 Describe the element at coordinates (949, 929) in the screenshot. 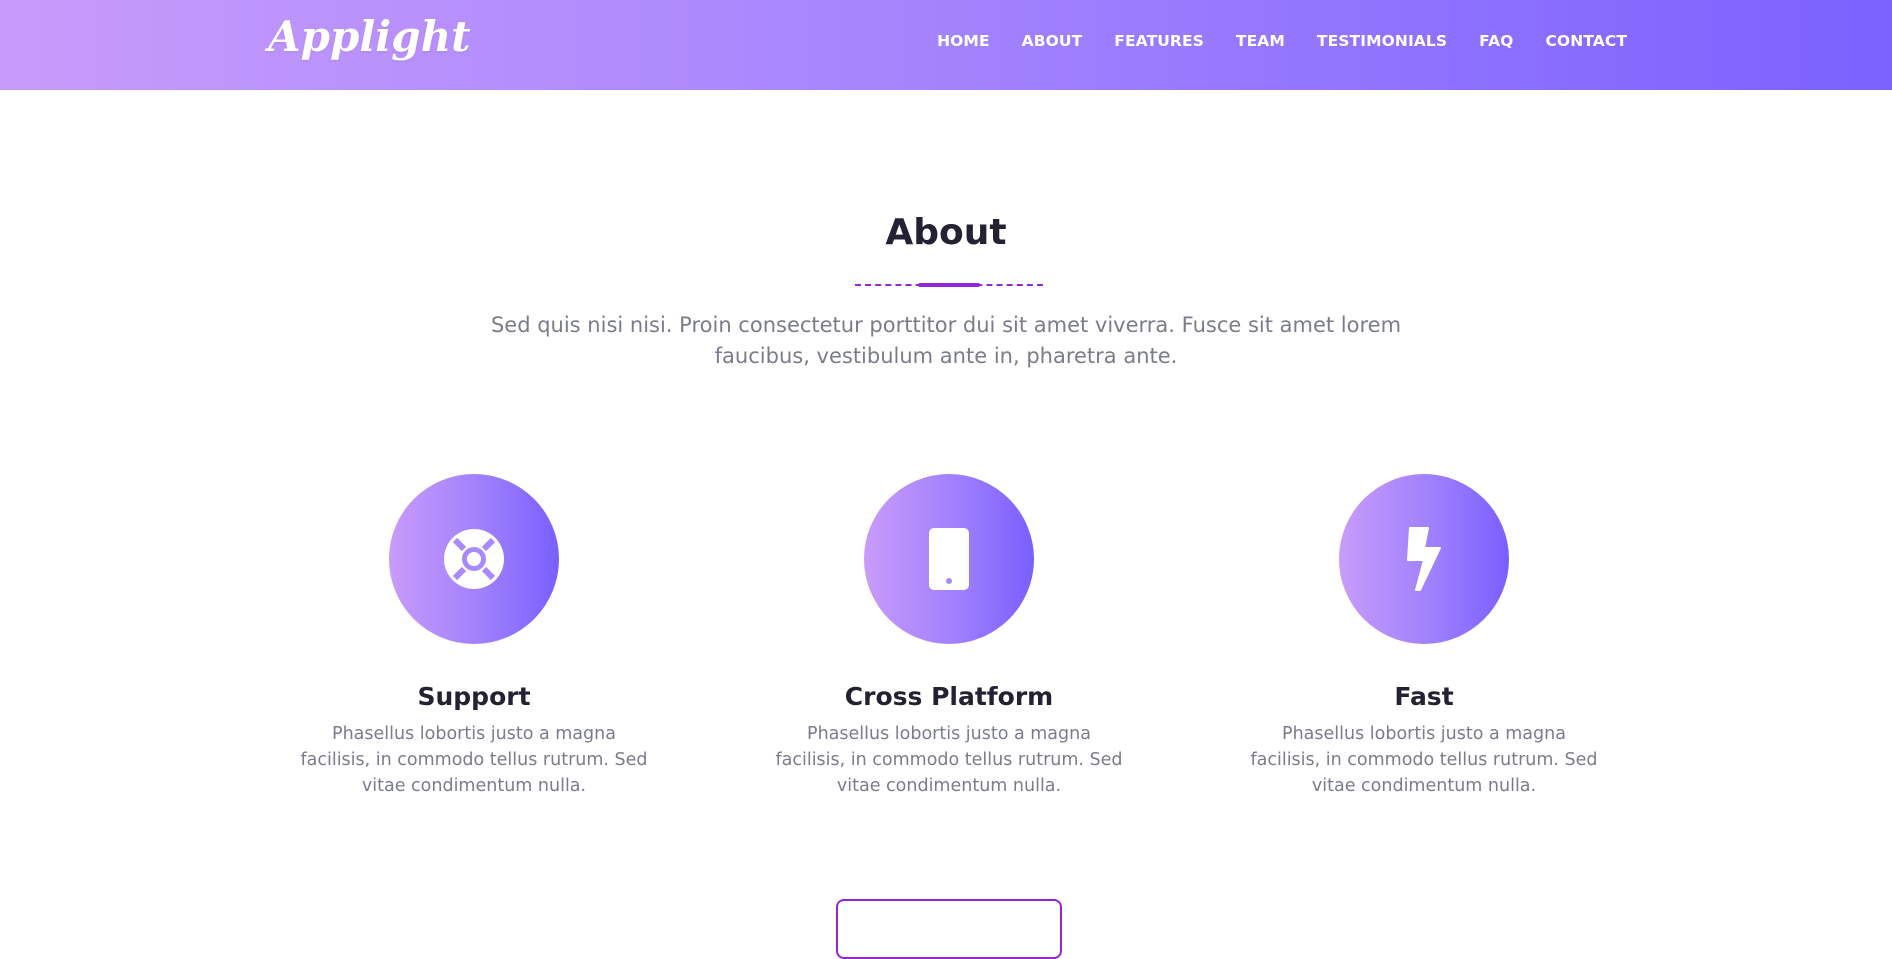

I see `cta-button` at that location.